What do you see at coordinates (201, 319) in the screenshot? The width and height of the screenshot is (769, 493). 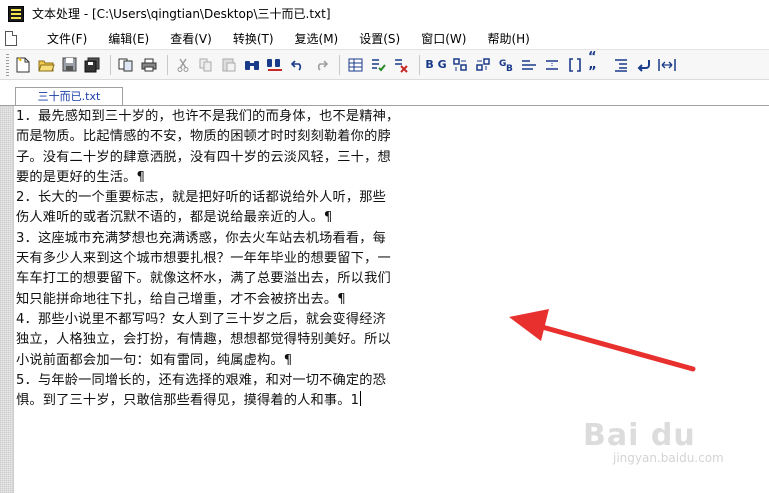 I see `text-line: 4．那些小说里不都写吗？女人到了三十岁之后，就会变得经济` at bounding box center [201, 319].